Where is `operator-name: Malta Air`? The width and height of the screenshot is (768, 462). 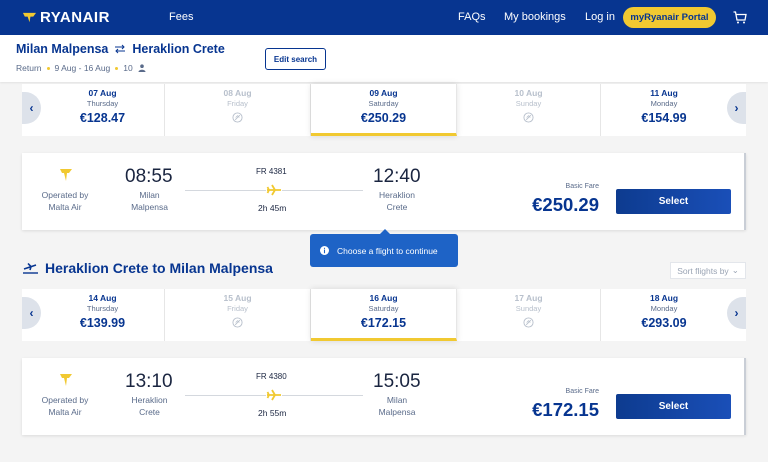 operator-name: Malta Air is located at coordinates (65, 412).